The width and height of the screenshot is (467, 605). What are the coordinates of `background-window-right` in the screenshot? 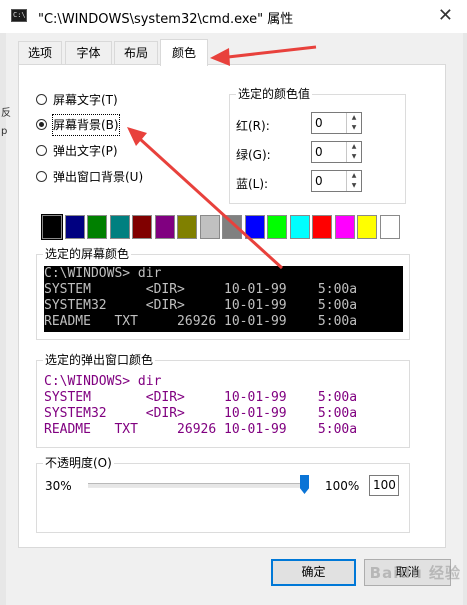 It's located at (465, 319).